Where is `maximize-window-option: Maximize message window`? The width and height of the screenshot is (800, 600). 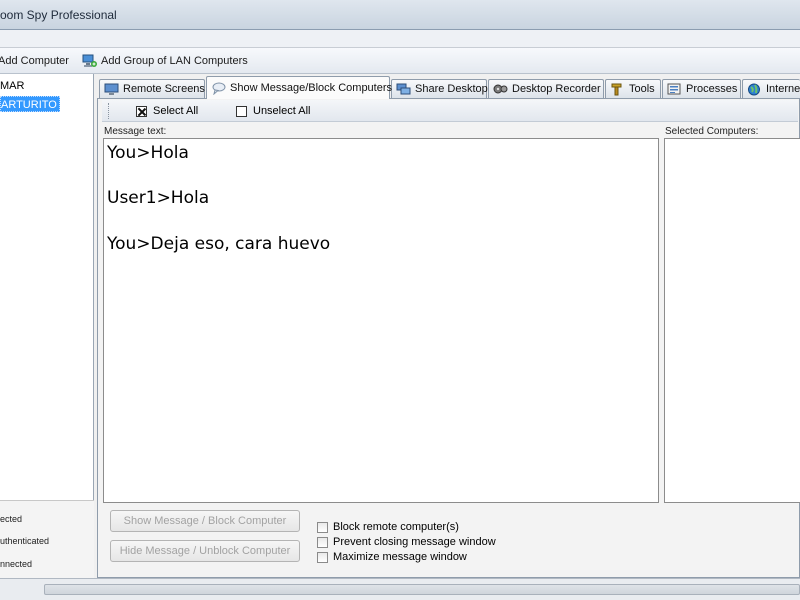 maximize-window-option: Maximize message window is located at coordinates (392, 557).